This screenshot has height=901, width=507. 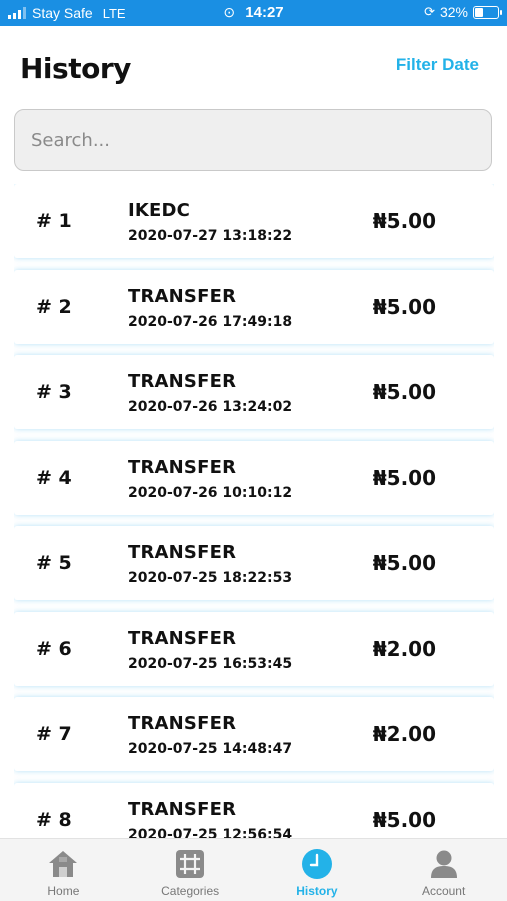 I want to click on transaction-card: # 4 TRANSFER 2020-07-26 10:10:12 ₦5.00, so click(x=254, y=478).